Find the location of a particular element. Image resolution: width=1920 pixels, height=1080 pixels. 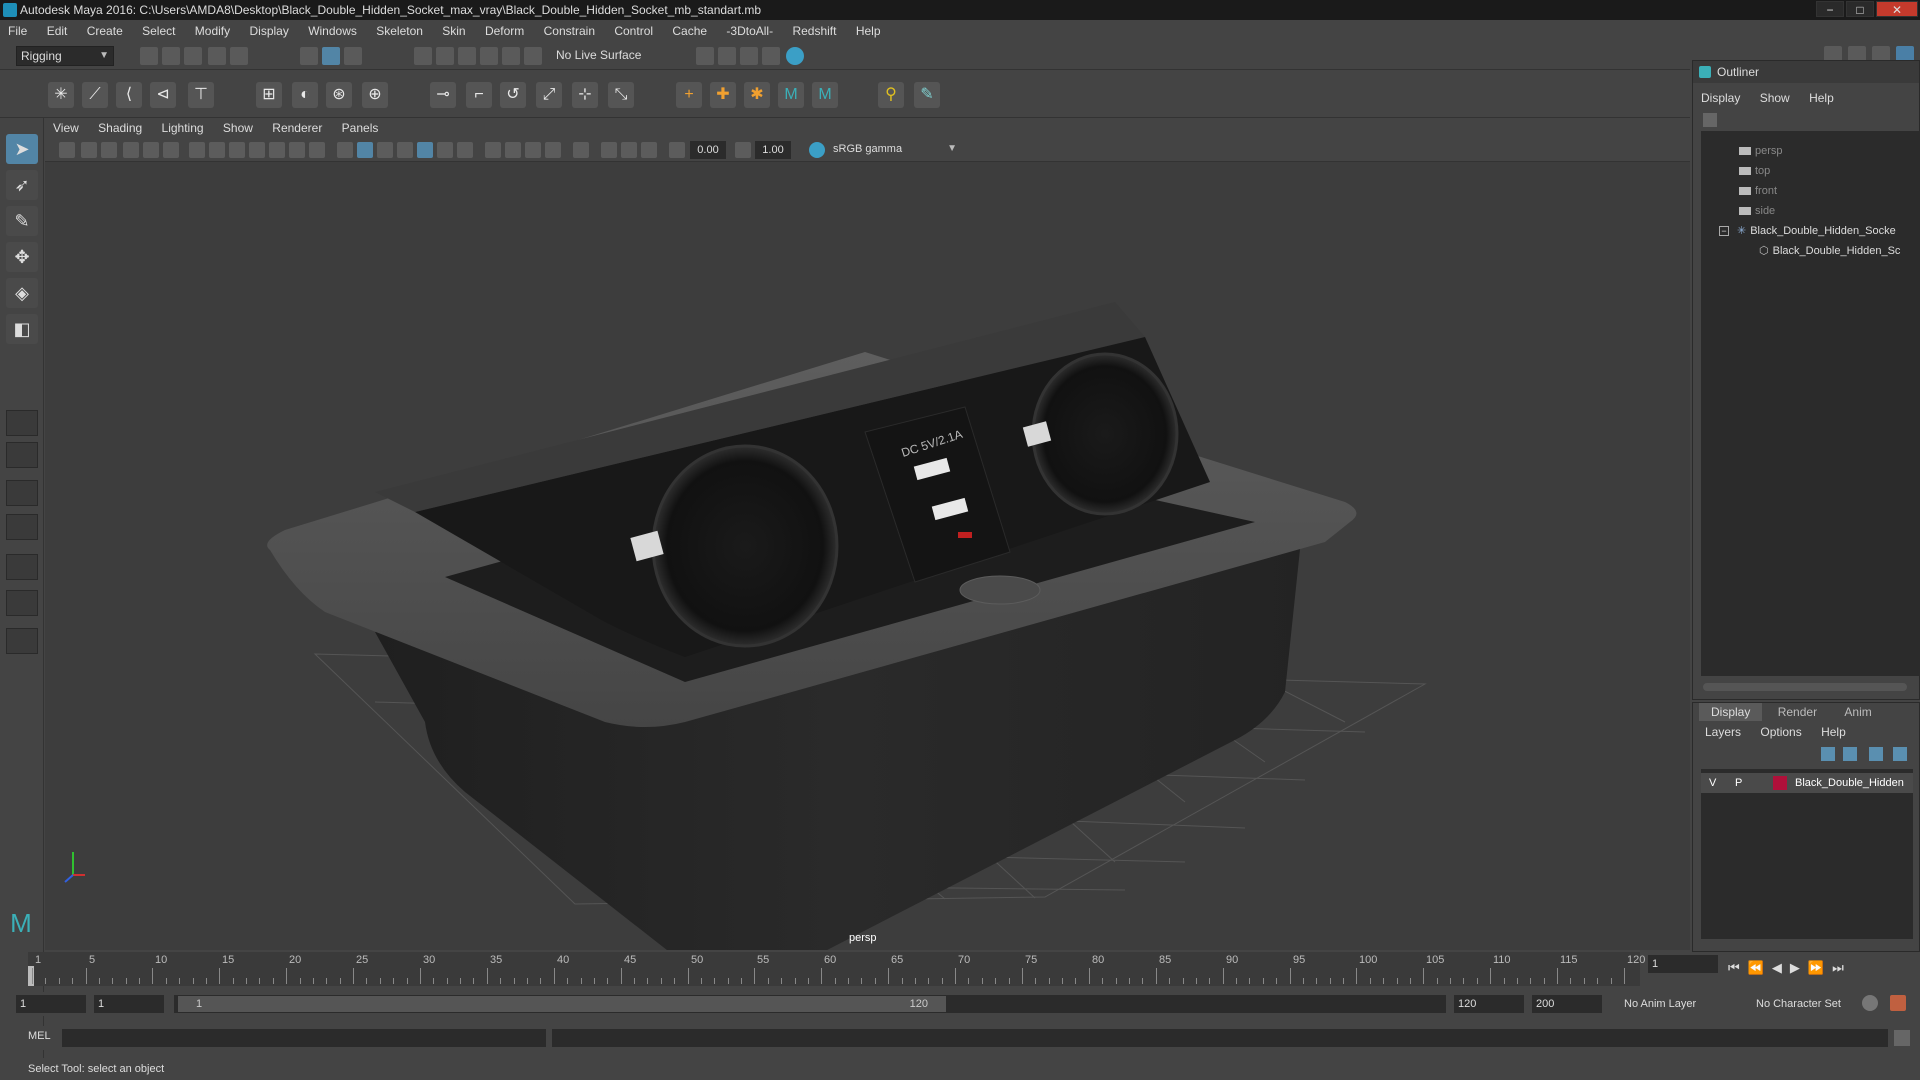

layer-color-swatch is located at coordinates (1780, 783).